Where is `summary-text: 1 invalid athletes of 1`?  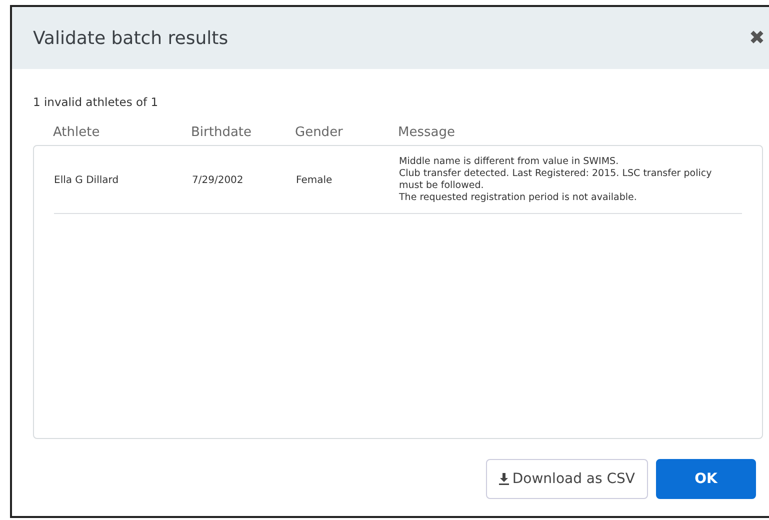 summary-text: 1 invalid athletes of 1 is located at coordinates (95, 102).